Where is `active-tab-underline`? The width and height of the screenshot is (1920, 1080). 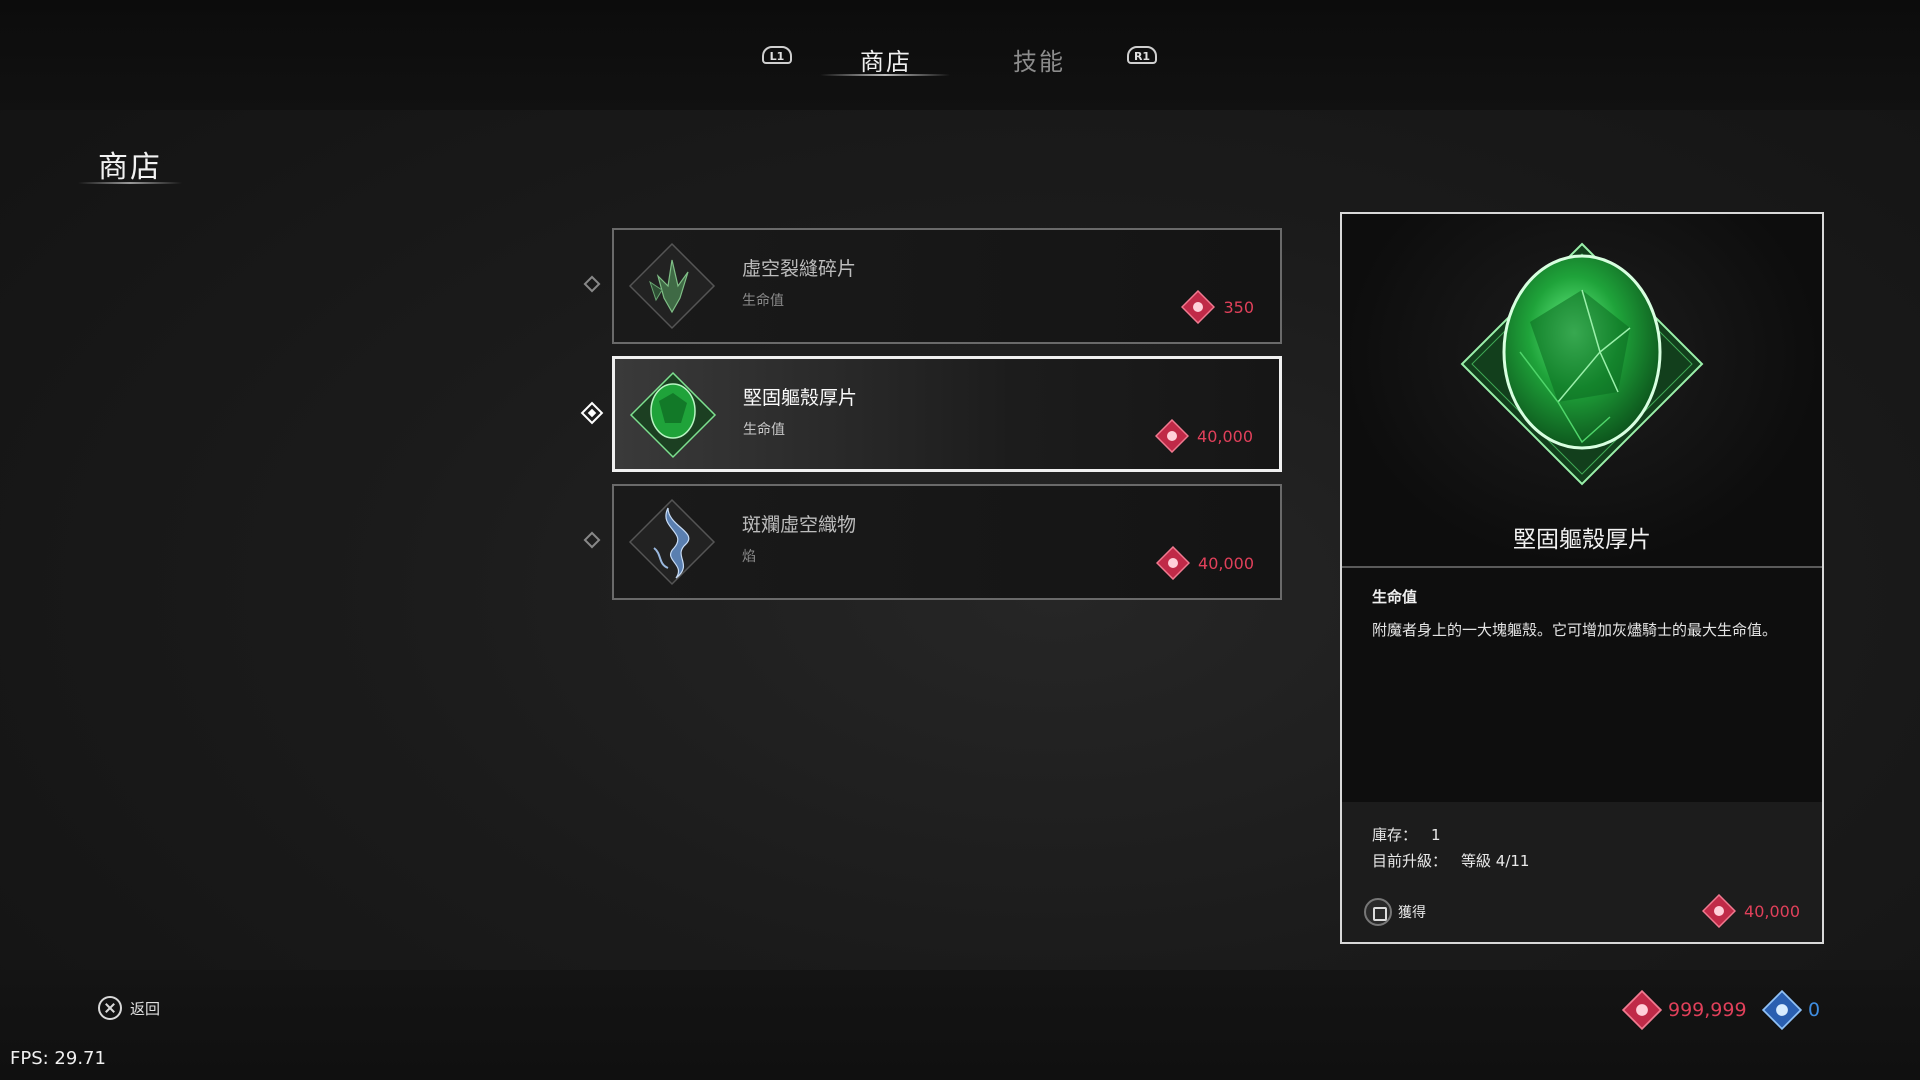 active-tab-underline is located at coordinates (885, 75).